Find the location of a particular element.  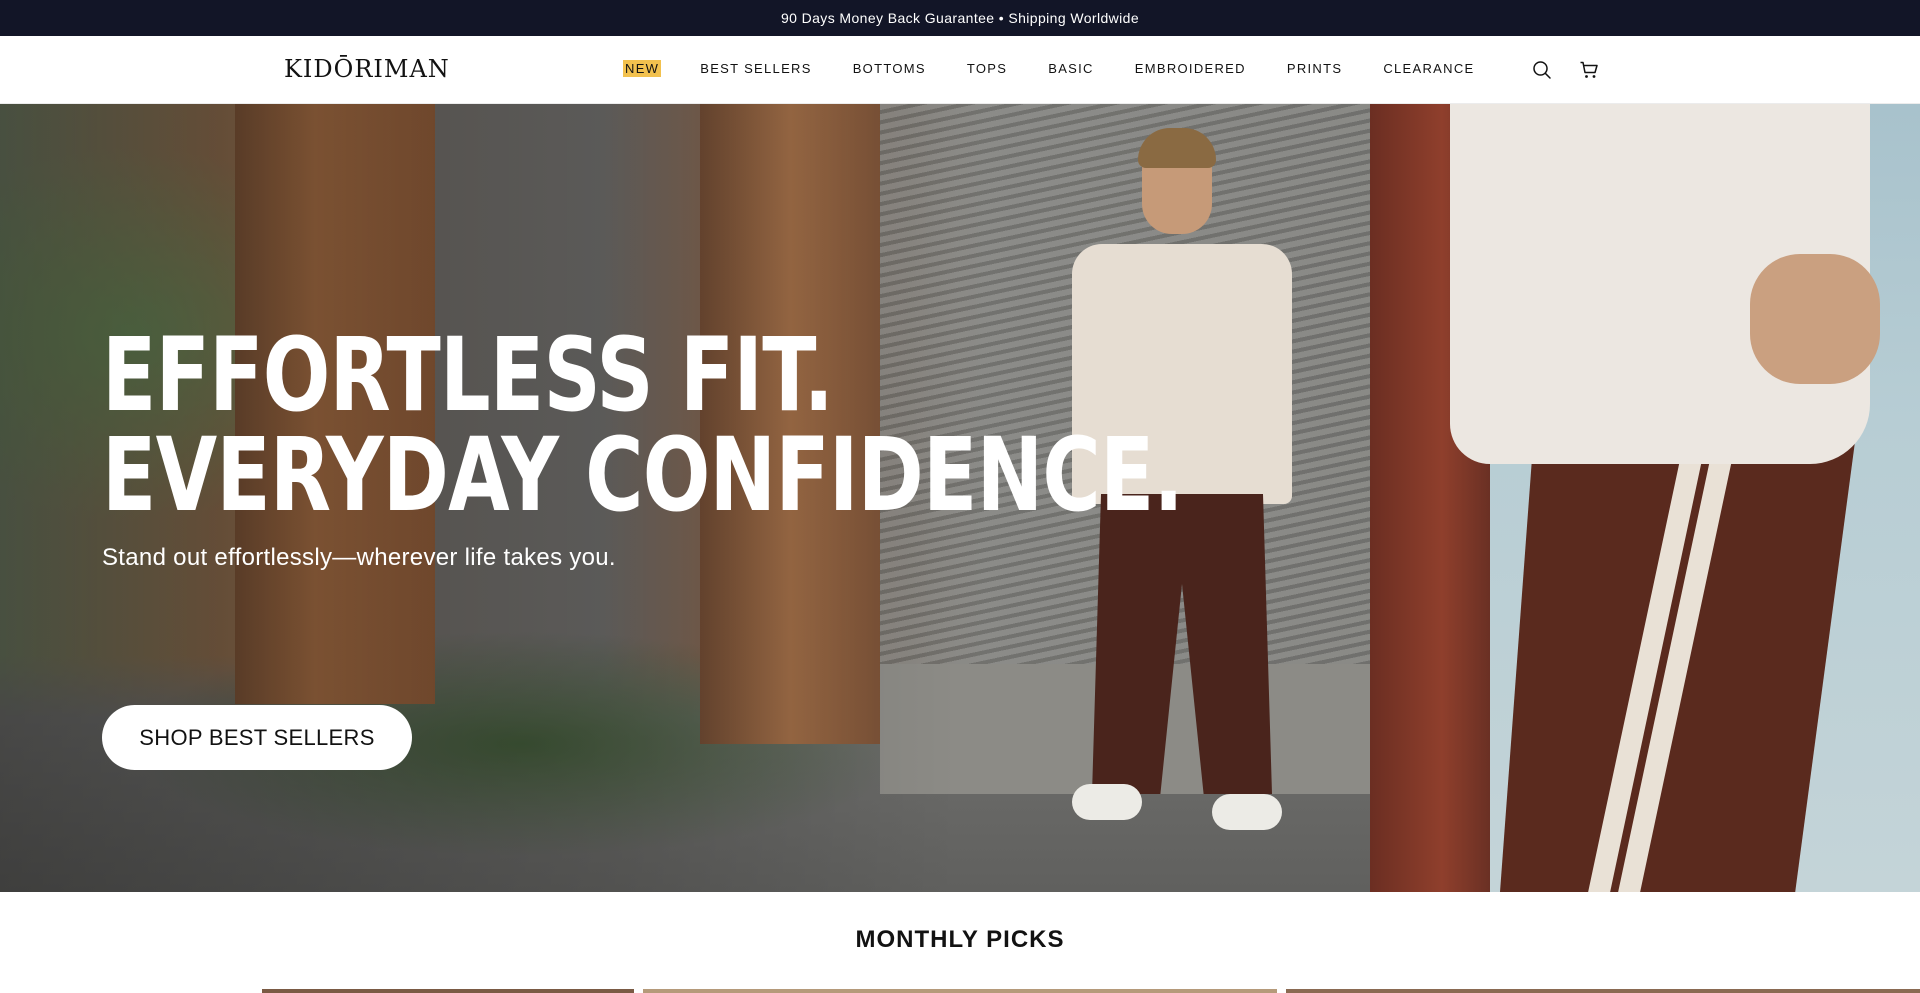

logo: KIDŌRIMAN is located at coordinates (367, 69).